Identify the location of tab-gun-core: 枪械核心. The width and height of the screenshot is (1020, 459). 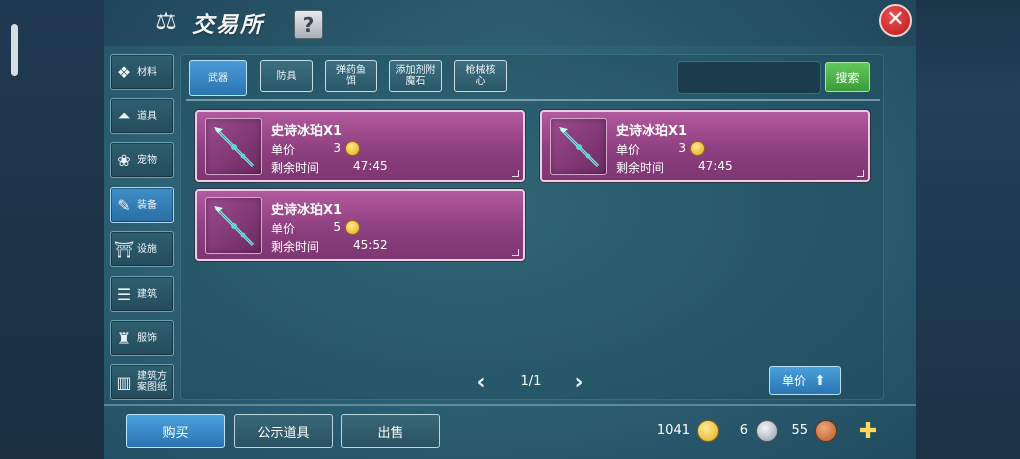
(480, 76).